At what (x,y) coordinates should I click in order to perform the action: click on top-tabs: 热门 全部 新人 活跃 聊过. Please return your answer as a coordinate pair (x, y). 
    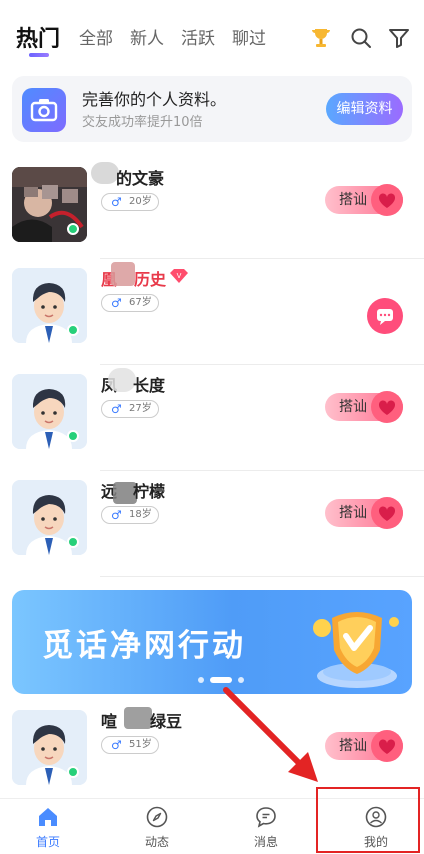
    Looking at the image, I should click on (212, 35).